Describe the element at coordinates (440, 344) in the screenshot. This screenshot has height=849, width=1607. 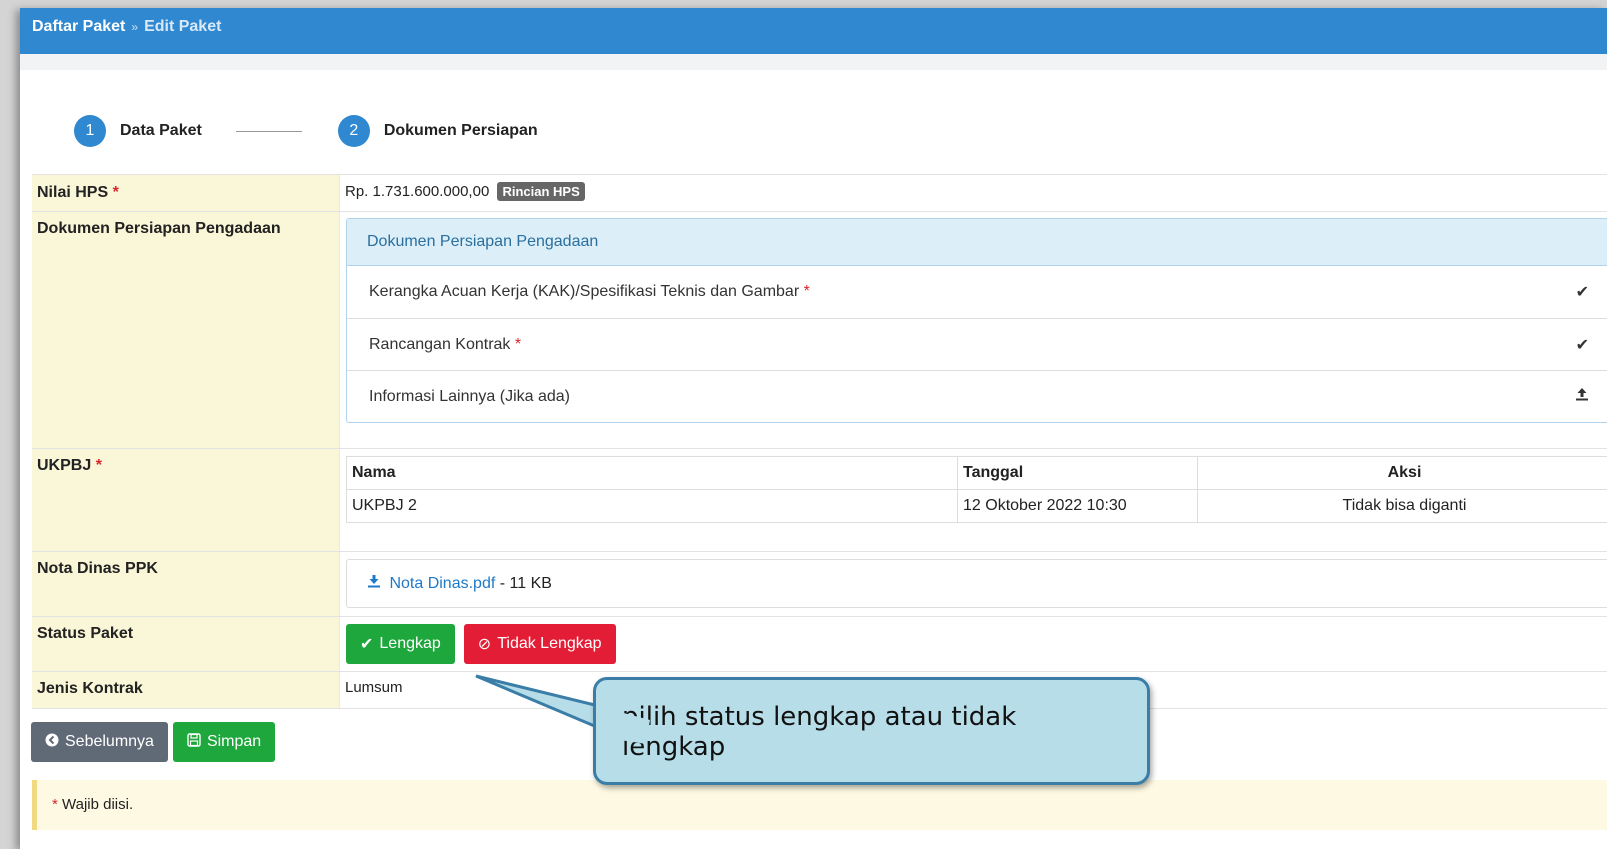
I see `dokumen-item-text: Rancangan Kontrak` at that location.